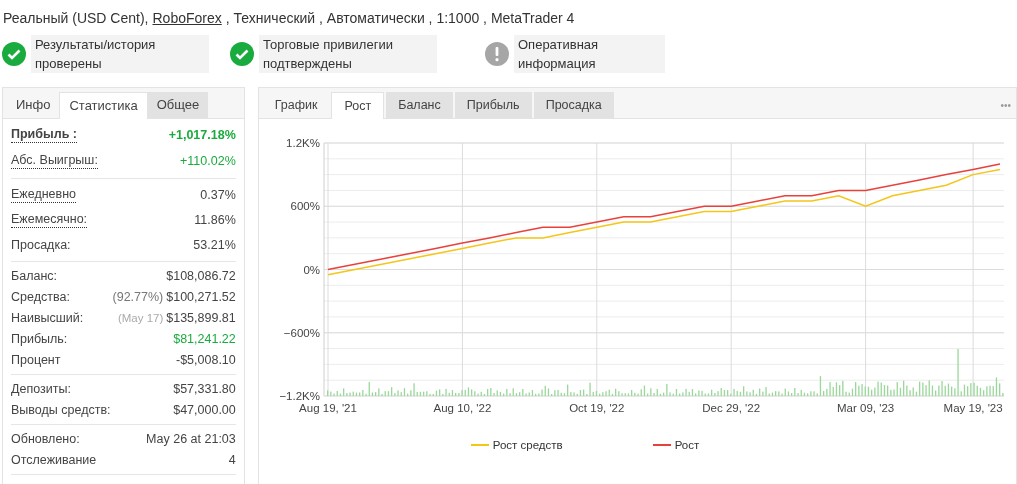  Describe the element at coordinates (462, 408) in the screenshot. I see `x-axis-label: Aug 10, '22` at that location.